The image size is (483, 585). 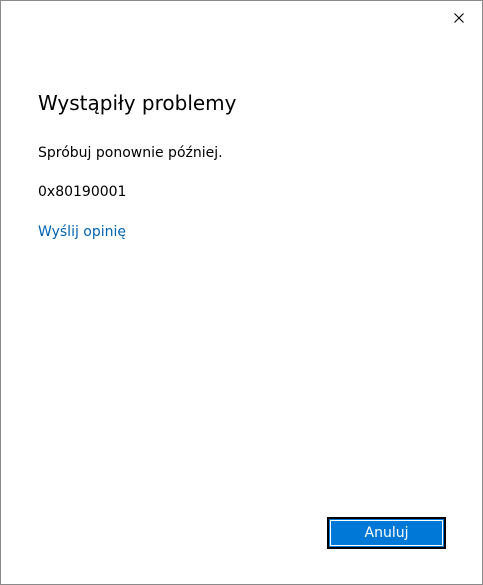 I want to click on cancel-button: Anuluj, so click(x=386, y=533).